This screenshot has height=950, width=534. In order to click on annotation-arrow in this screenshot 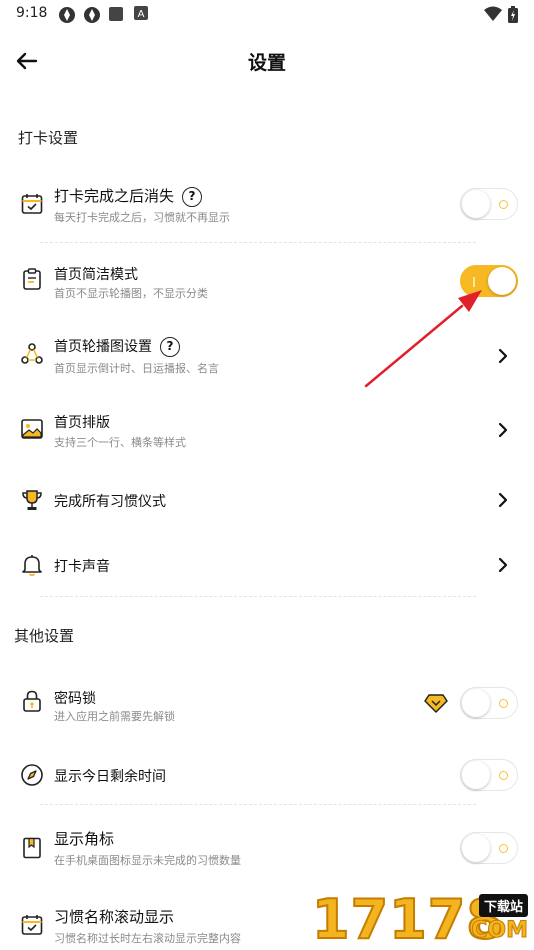, I will do `click(423, 339)`.